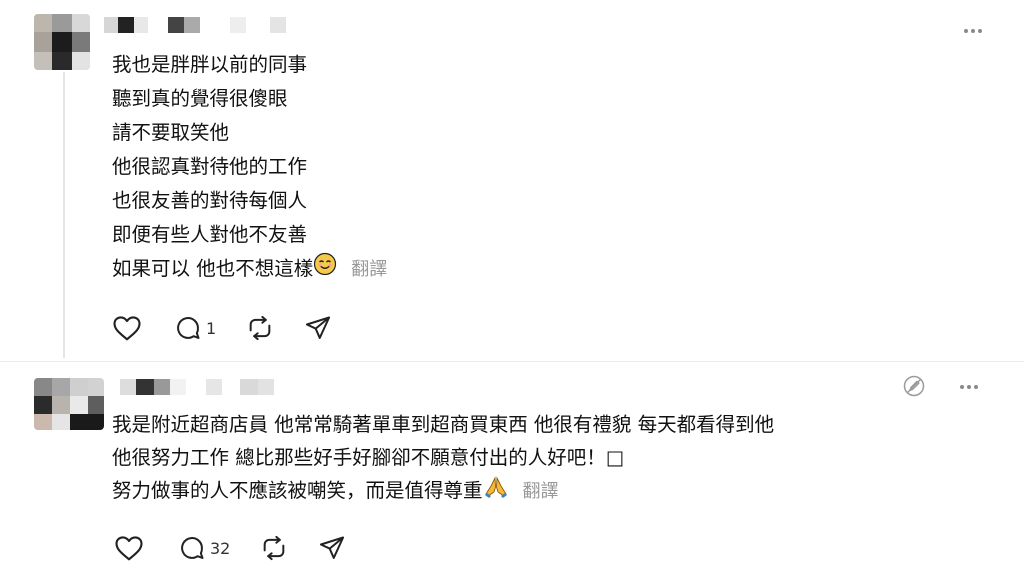 The height and width of the screenshot is (574, 1024). What do you see at coordinates (210, 64) in the screenshot?
I see `comment-line: 我也是胖胖以前的同事` at bounding box center [210, 64].